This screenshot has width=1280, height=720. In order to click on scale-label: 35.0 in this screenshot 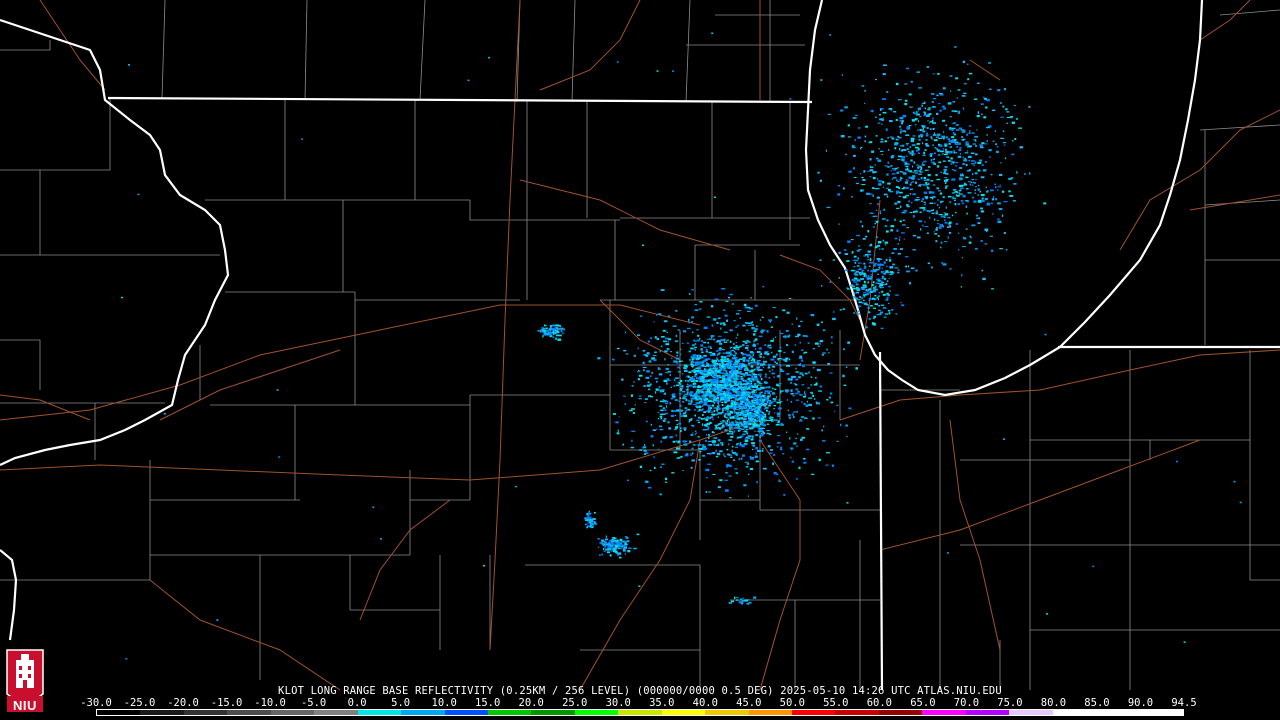, I will do `click(662, 703)`.